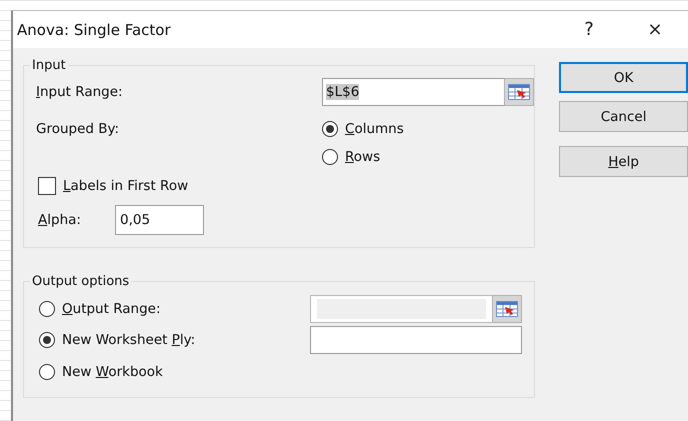 This screenshot has height=421, width=688. What do you see at coordinates (655, 29) in the screenshot?
I see `close-button: ×` at bounding box center [655, 29].